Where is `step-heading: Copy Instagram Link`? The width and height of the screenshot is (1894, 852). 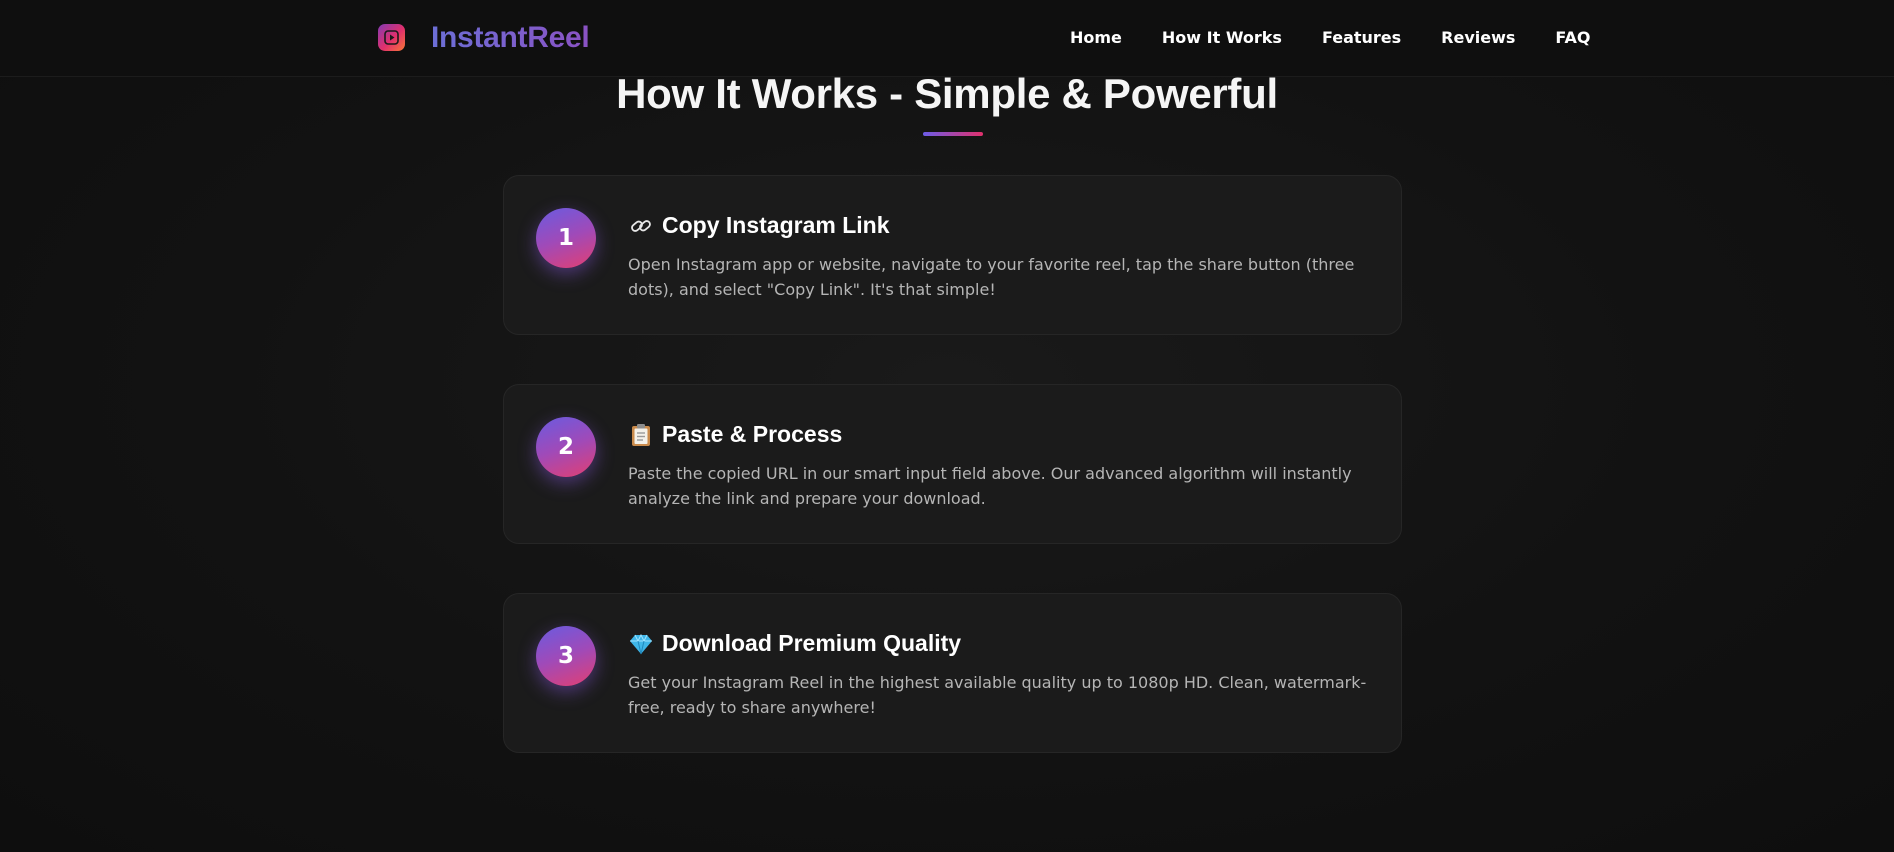 step-heading: Copy Instagram Link is located at coordinates (758, 225).